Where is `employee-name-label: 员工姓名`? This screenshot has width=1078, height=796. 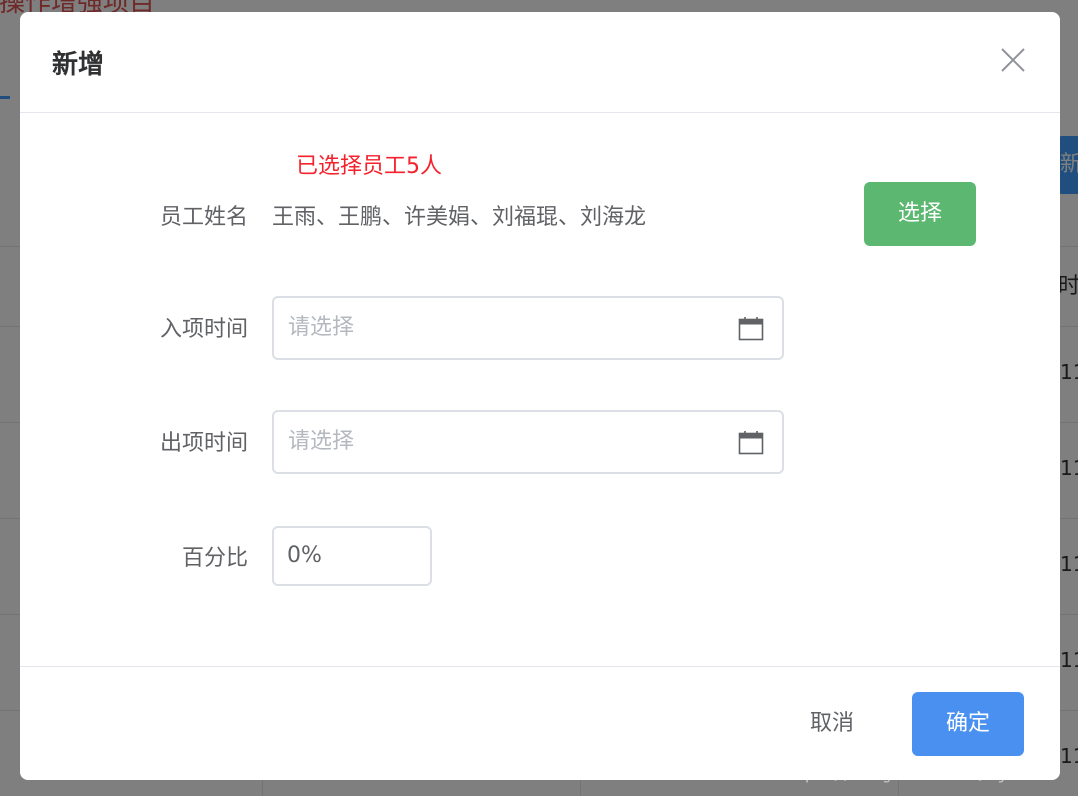
employee-name-label: 员工姓名 is located at coordinates (203, 217).